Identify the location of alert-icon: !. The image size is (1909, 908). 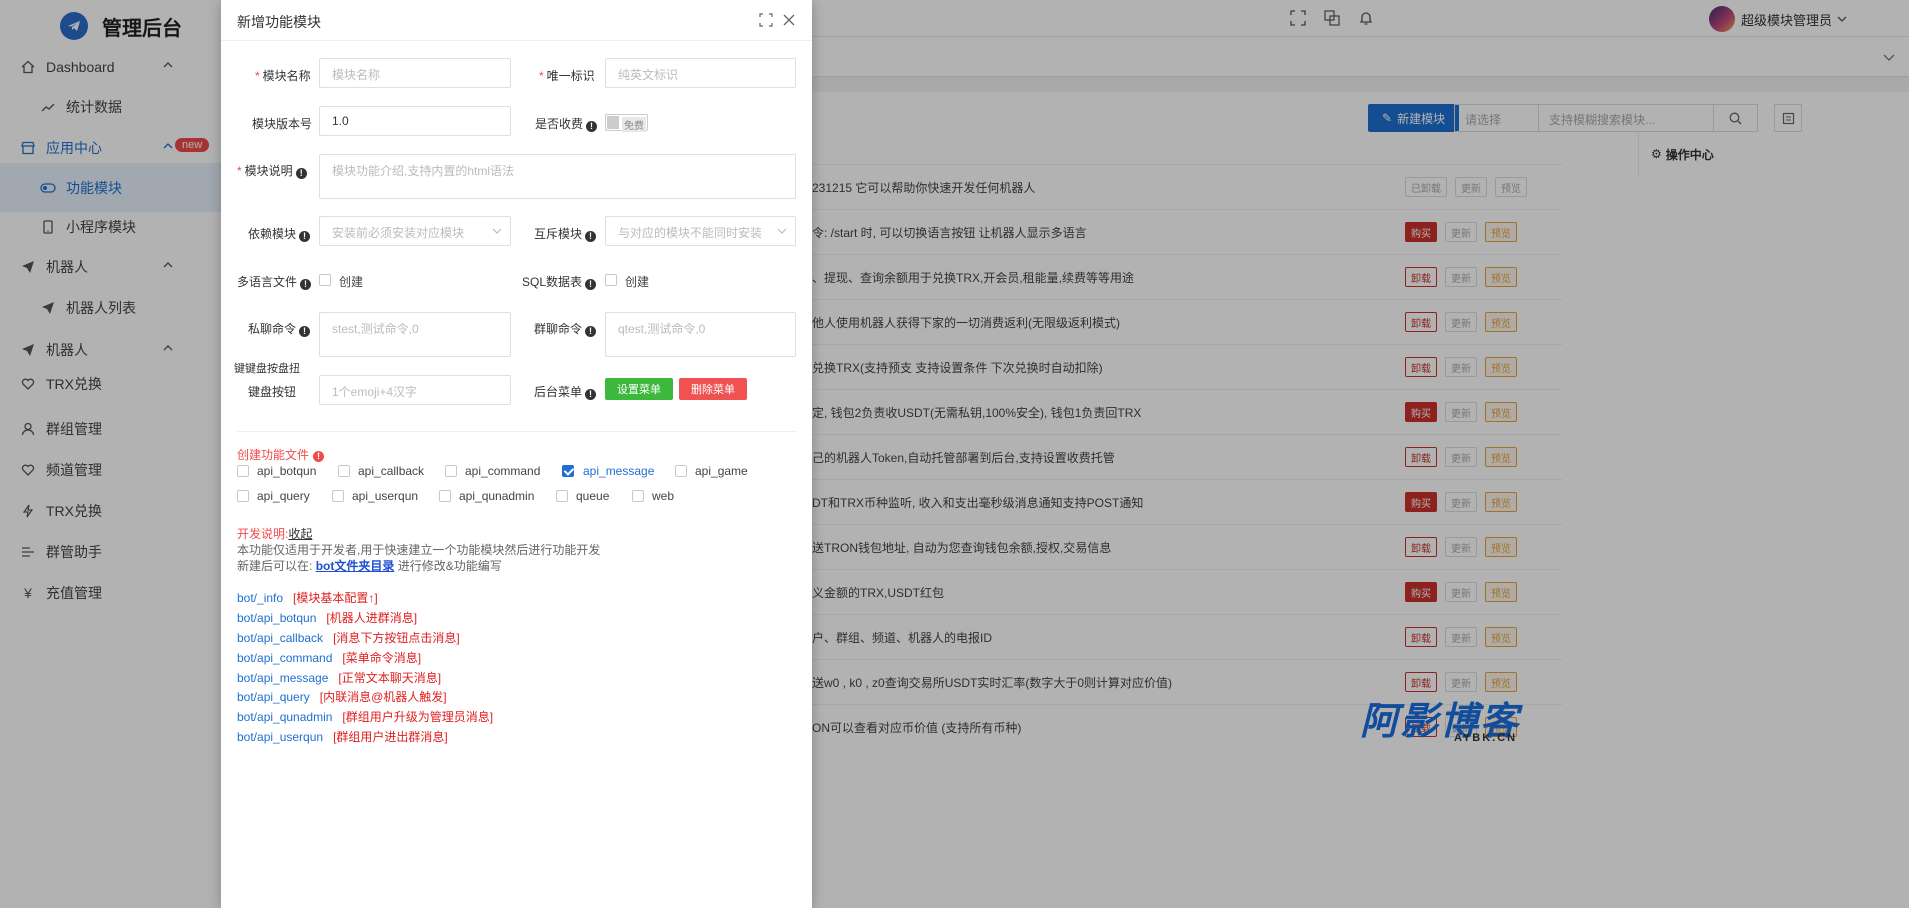
(319, 456).